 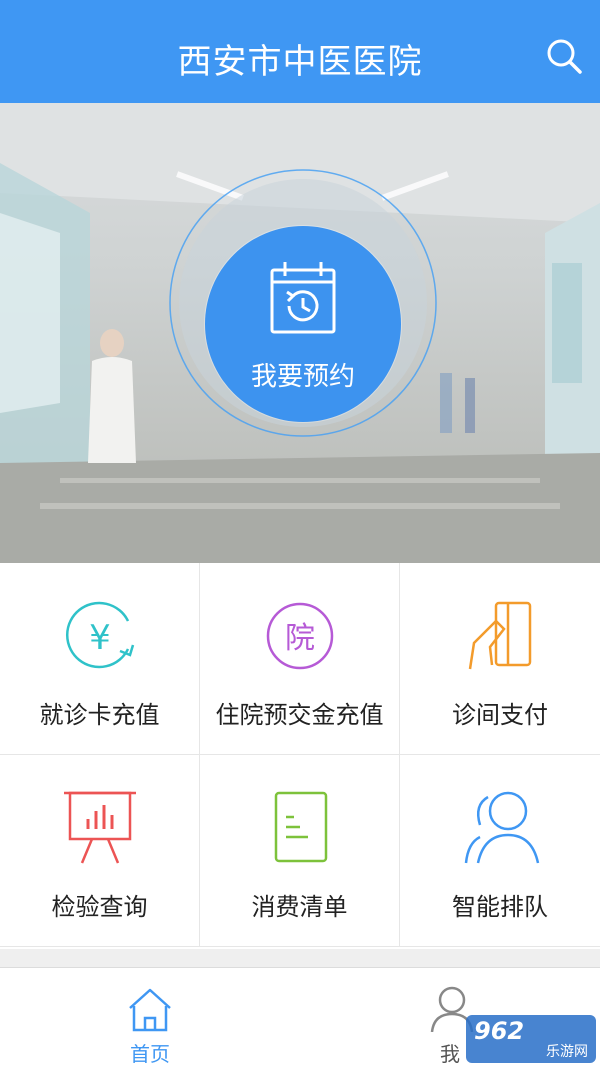 What do you see at coordinates (99, 907) in the screenshot?
I see `service-label: 检验查询` at bounding box center [99, 907].